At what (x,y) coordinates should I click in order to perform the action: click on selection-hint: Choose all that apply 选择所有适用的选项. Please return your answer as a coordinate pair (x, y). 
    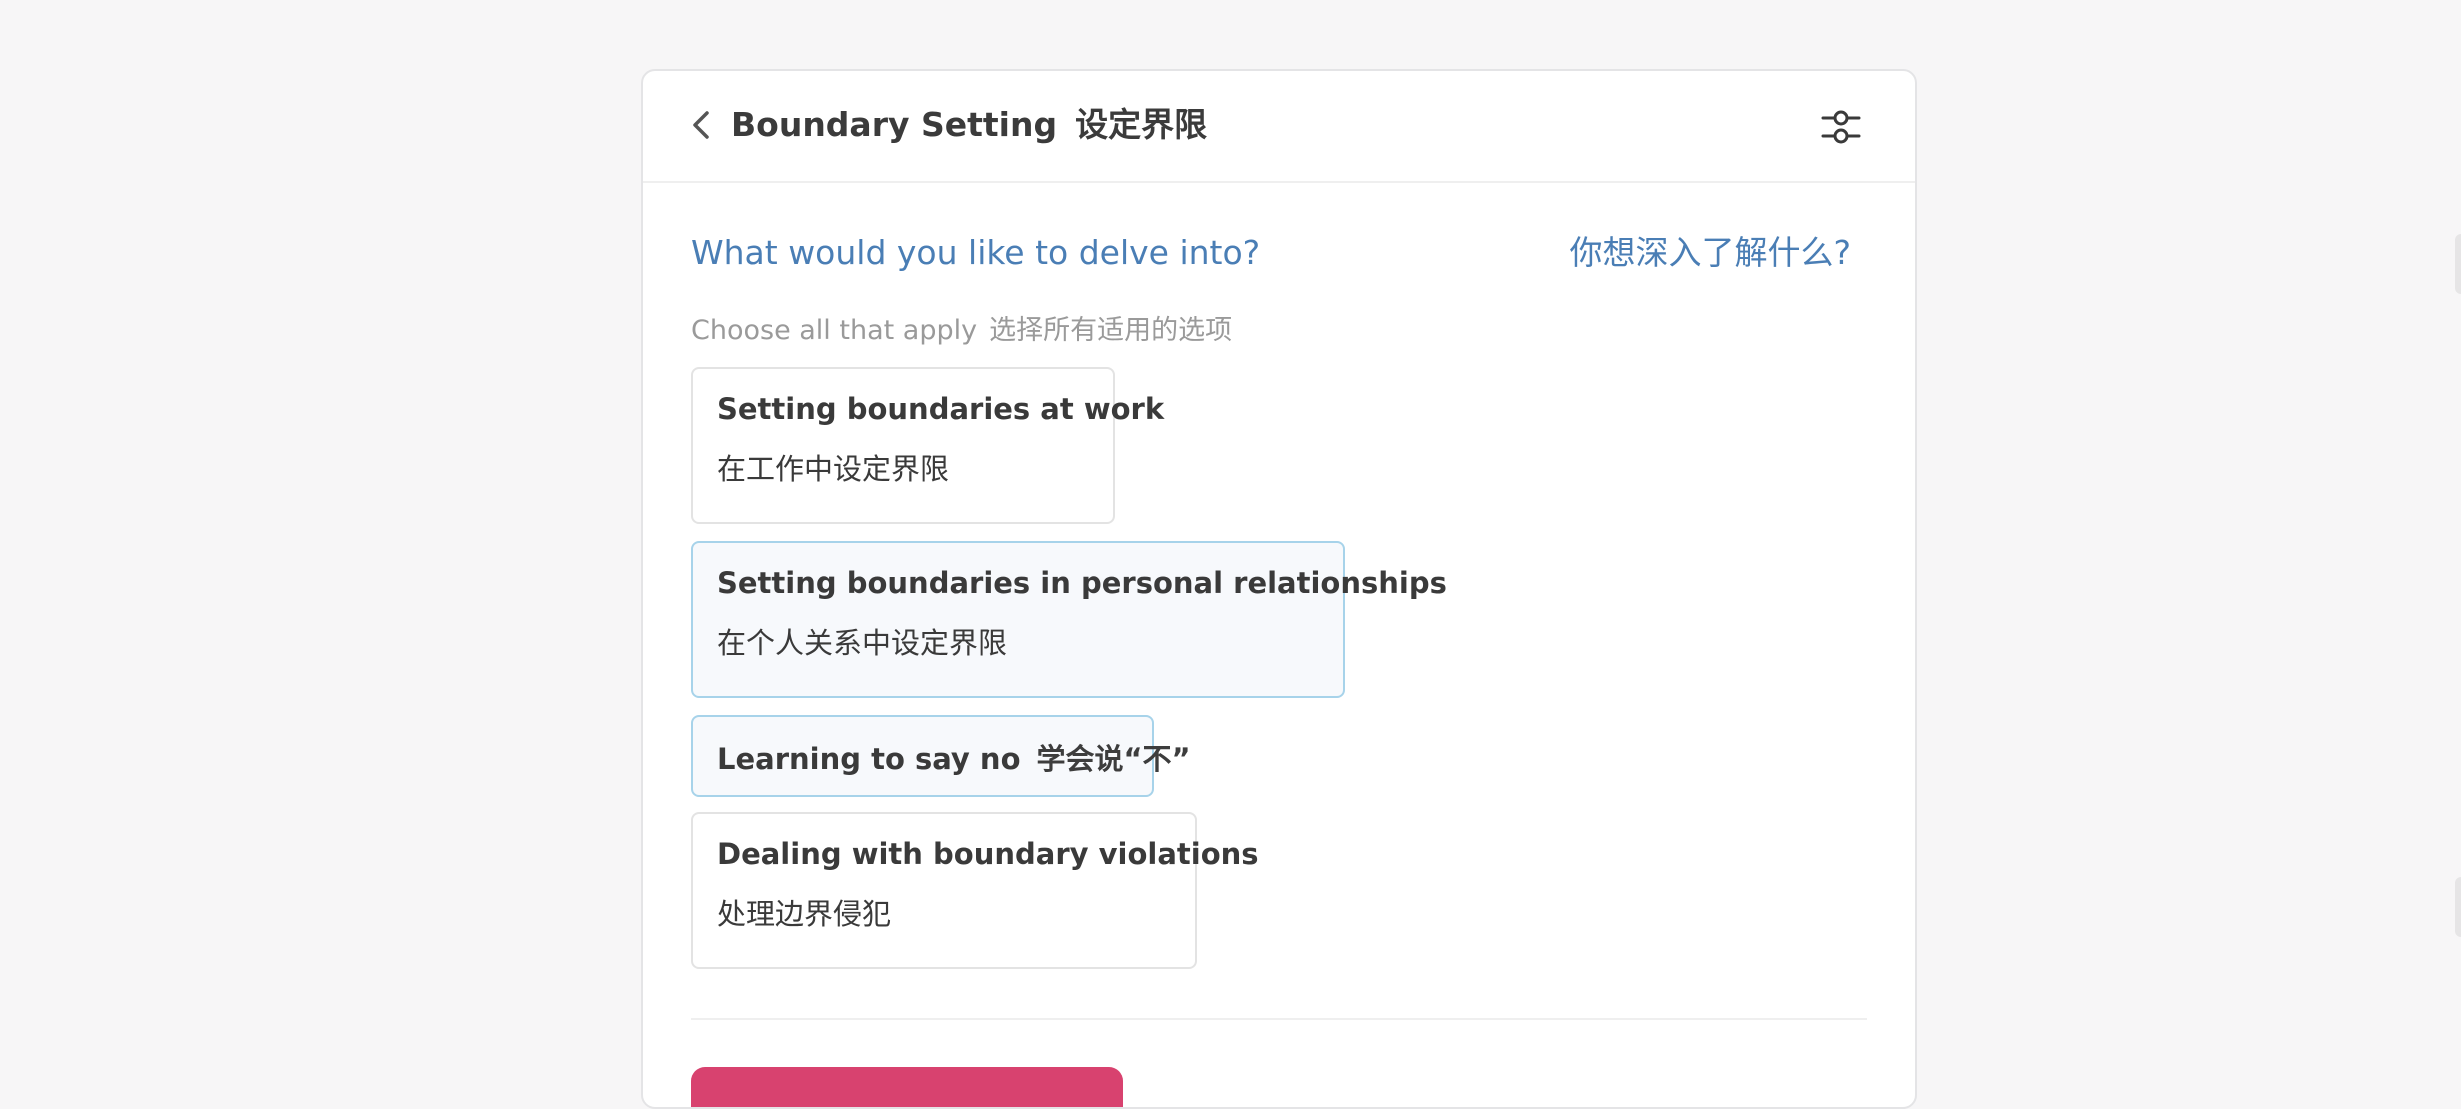
    Looking at the image, I should click on (961, 331).